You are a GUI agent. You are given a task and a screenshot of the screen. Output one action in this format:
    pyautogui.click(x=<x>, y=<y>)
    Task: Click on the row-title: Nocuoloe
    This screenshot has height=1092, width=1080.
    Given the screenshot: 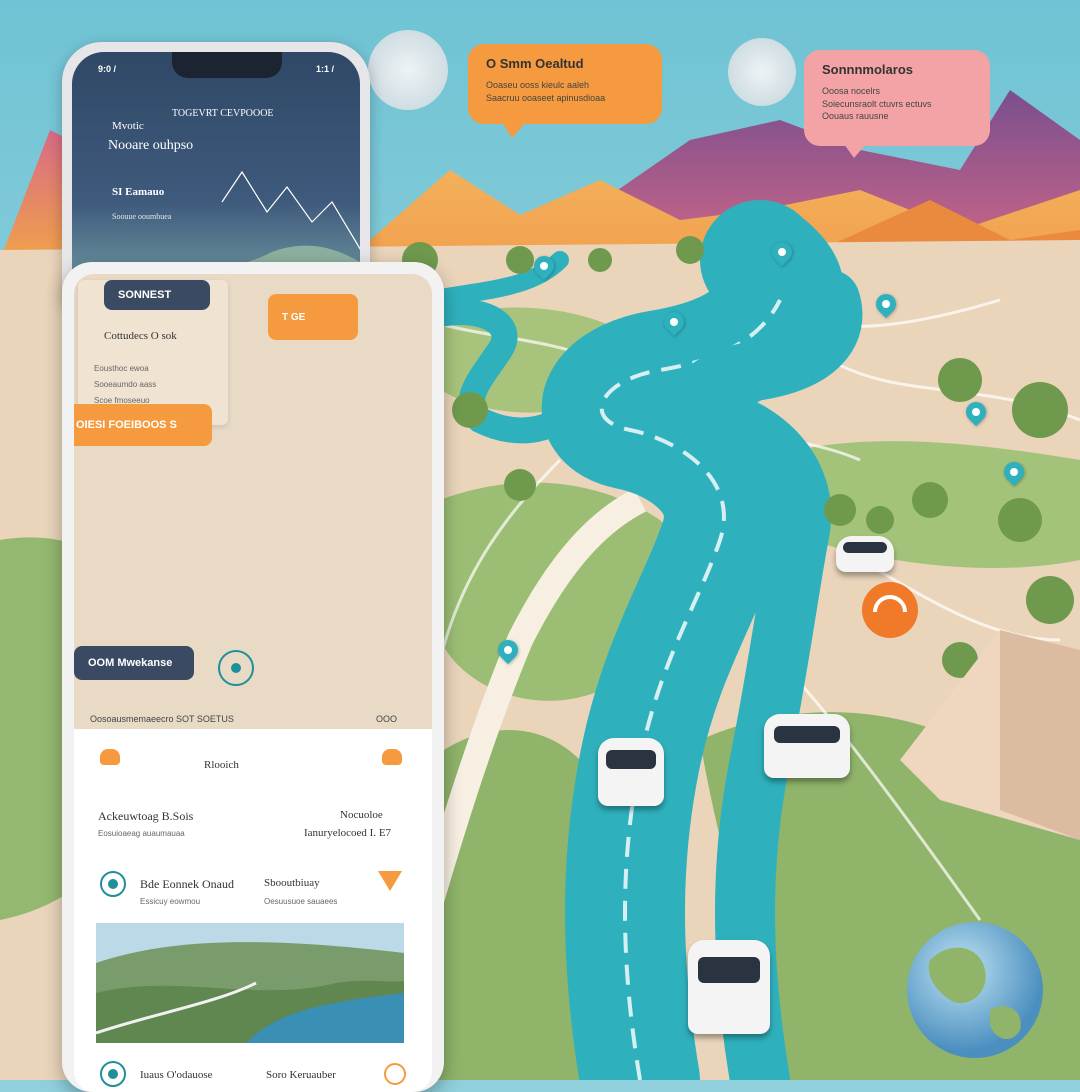 What is the action you would take?
    pyautogui.click(x=361, y=815)
    